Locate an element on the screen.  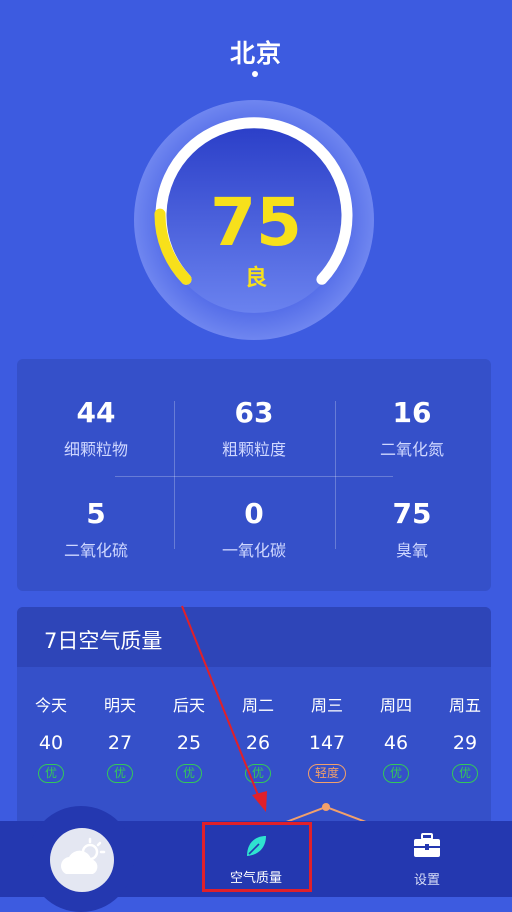
aqi-value: 75 is located at coordinates (256, 222).